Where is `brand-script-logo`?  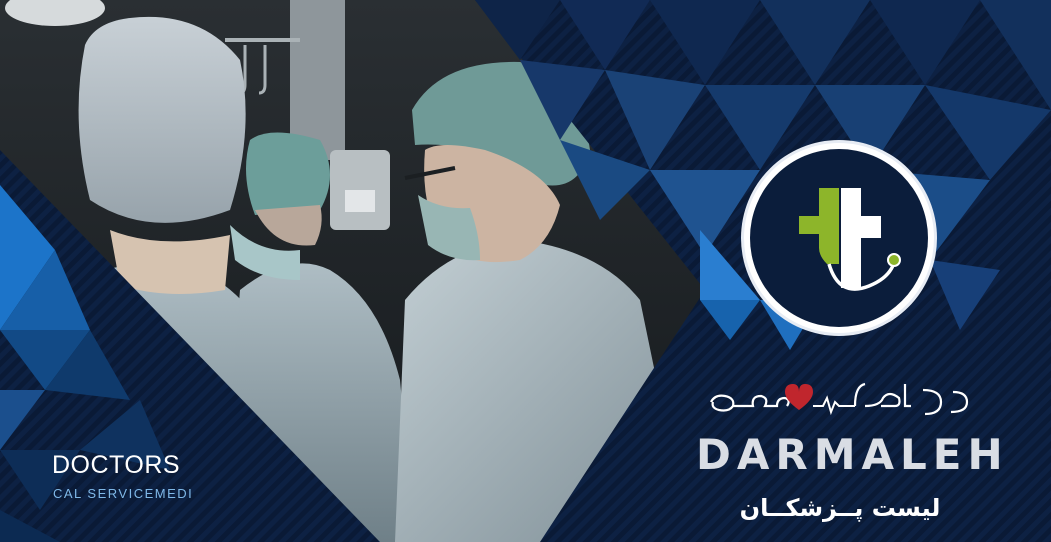 brand-script-logo is located at coordinates (840, 397).